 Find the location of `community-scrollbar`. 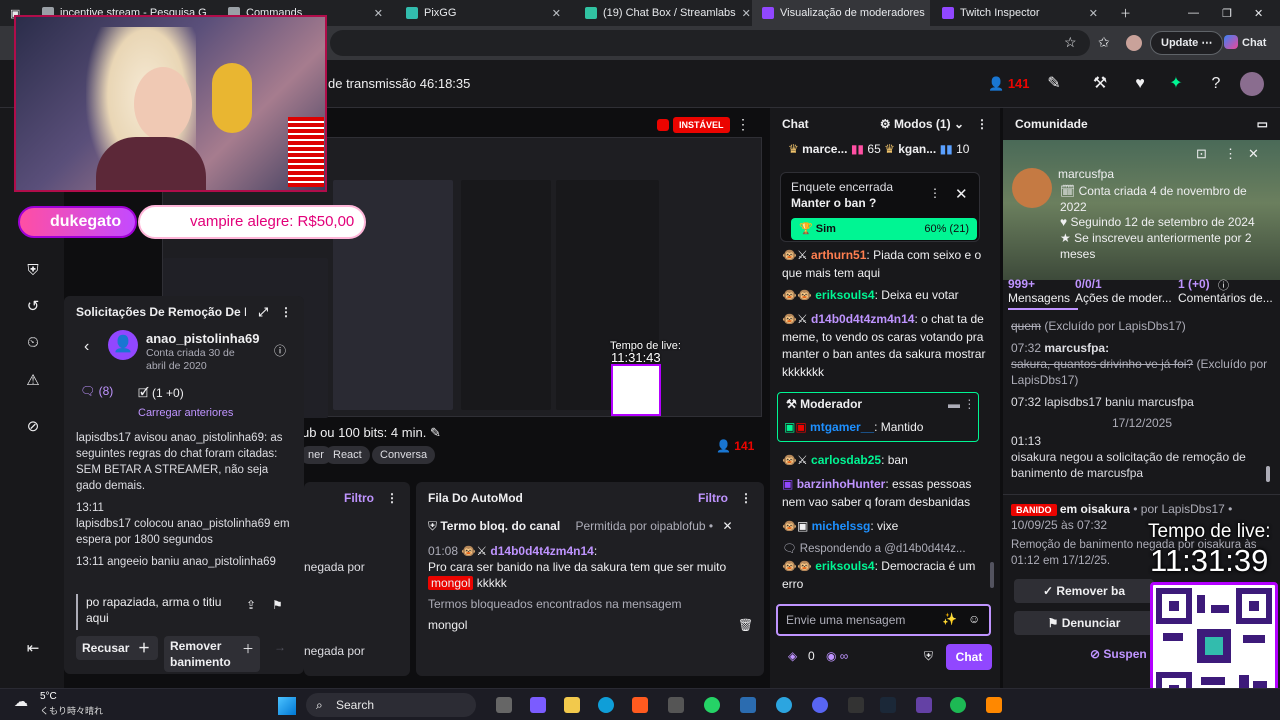

community-scrollbar is located at coordinates (1268, 474).